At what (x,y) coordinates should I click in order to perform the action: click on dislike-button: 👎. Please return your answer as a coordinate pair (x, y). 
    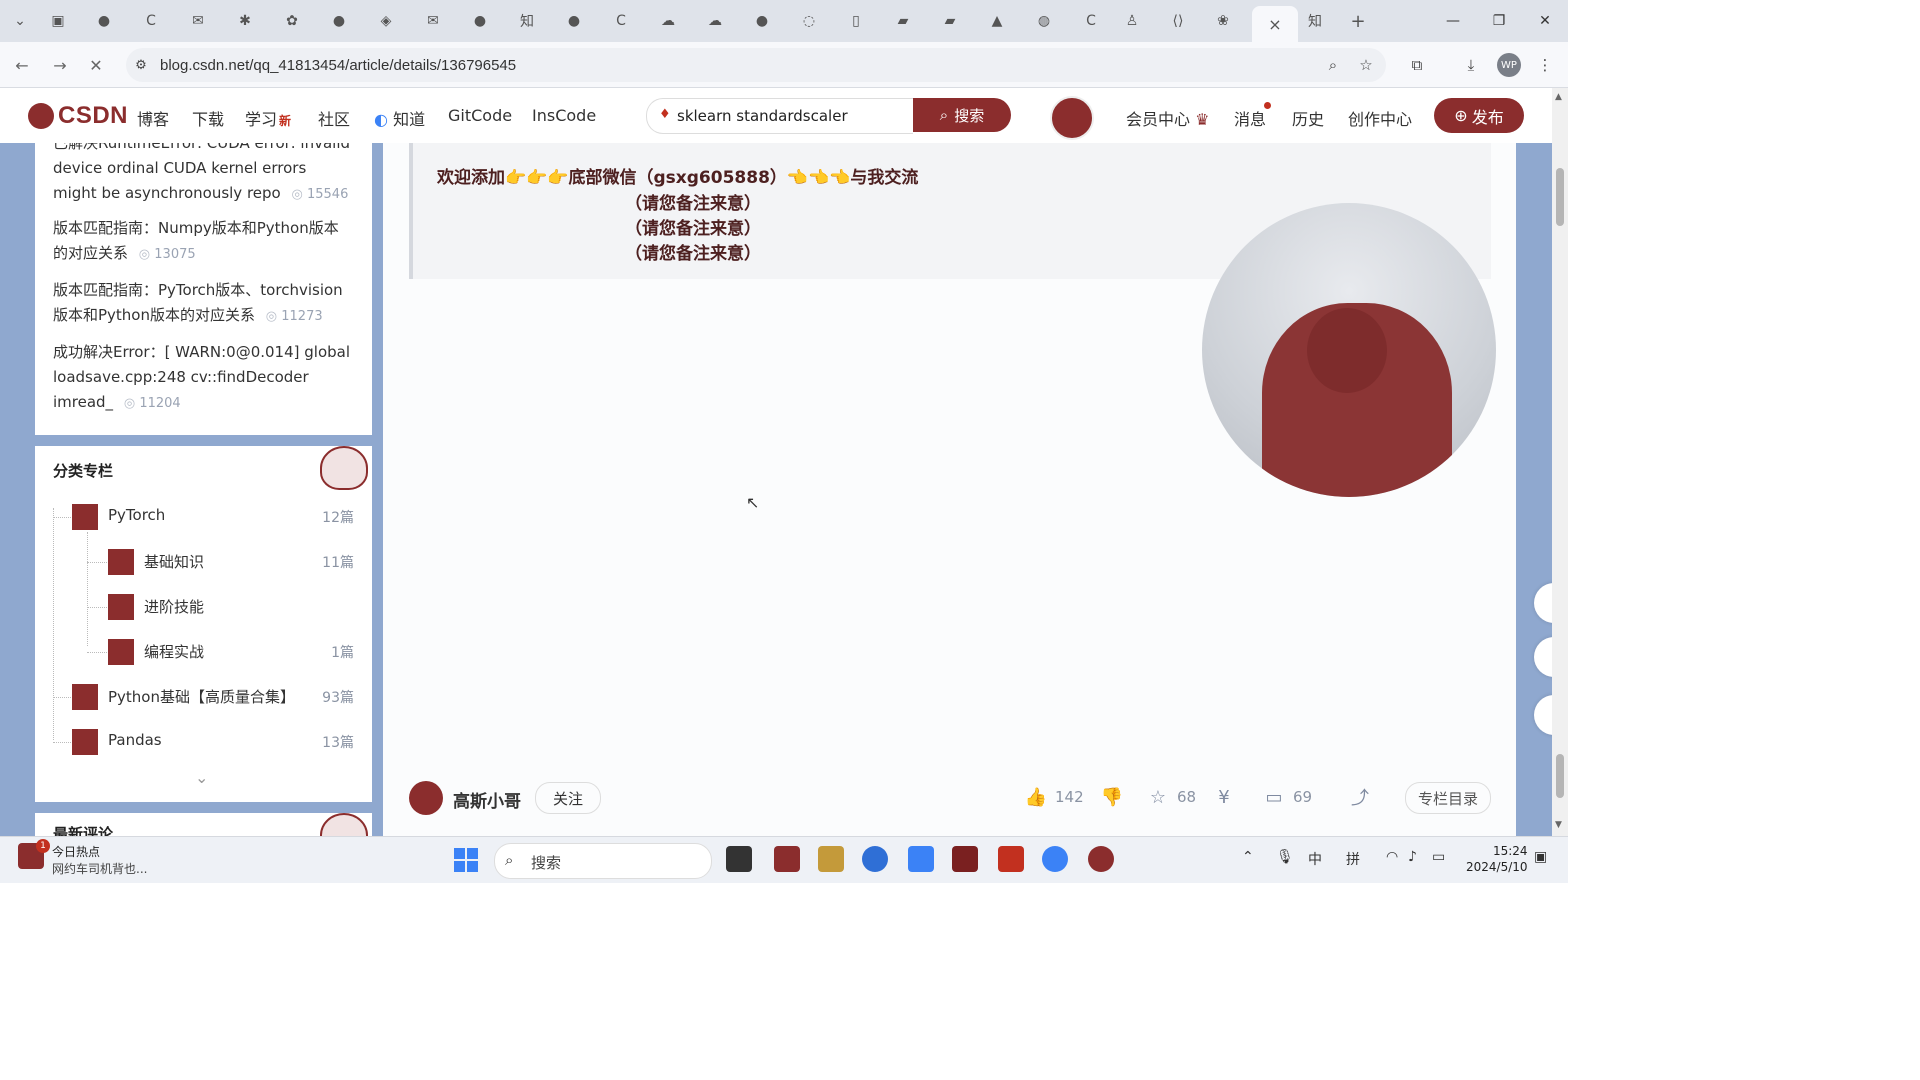
    Looking at the image, I should click on (1112, 797).